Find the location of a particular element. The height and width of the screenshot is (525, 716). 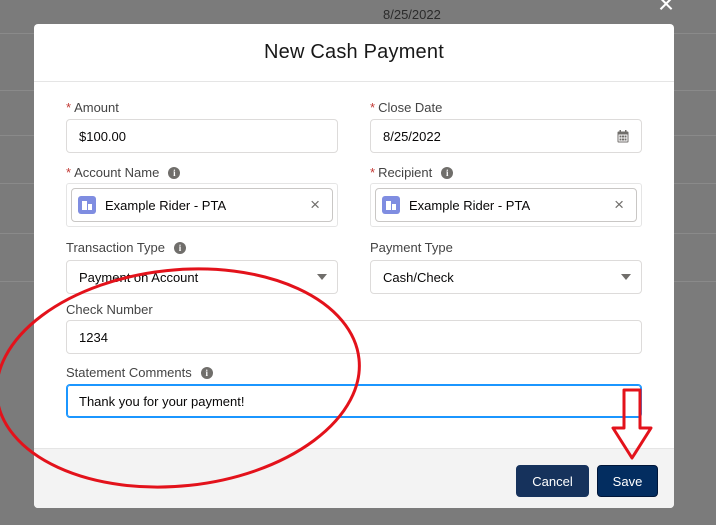

amount-input: $100.00 is located at coordinates (202, 136).